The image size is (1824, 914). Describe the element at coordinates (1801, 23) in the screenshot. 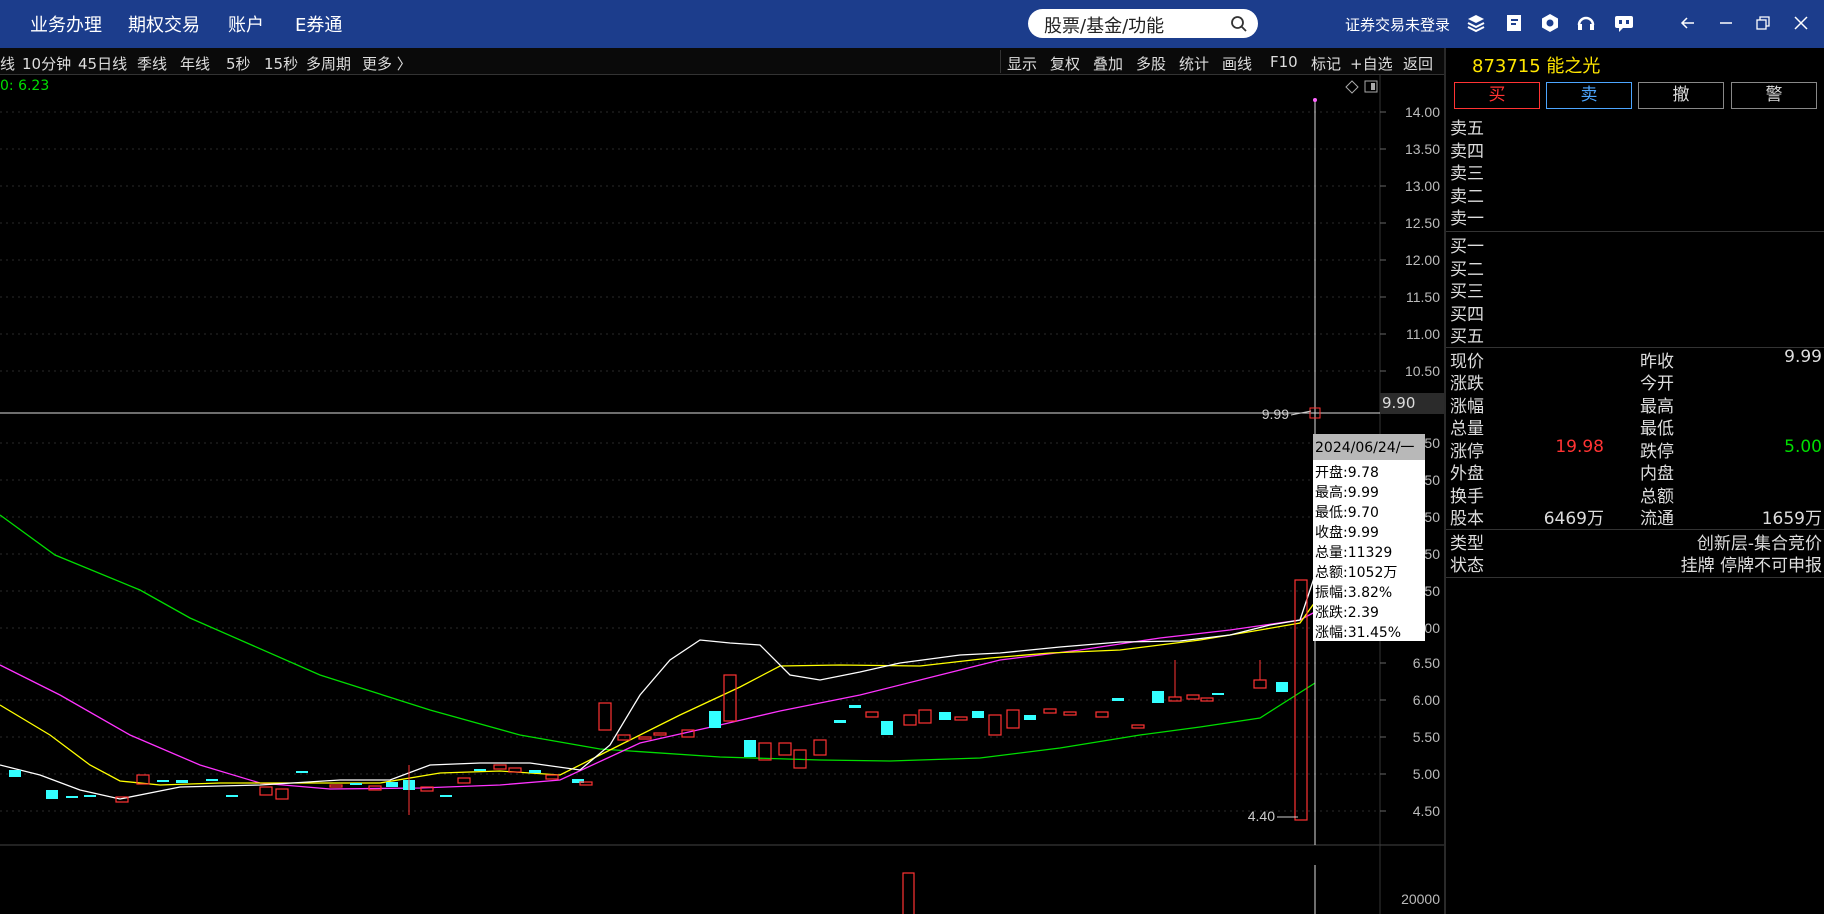

I see `close-icon` at that location.